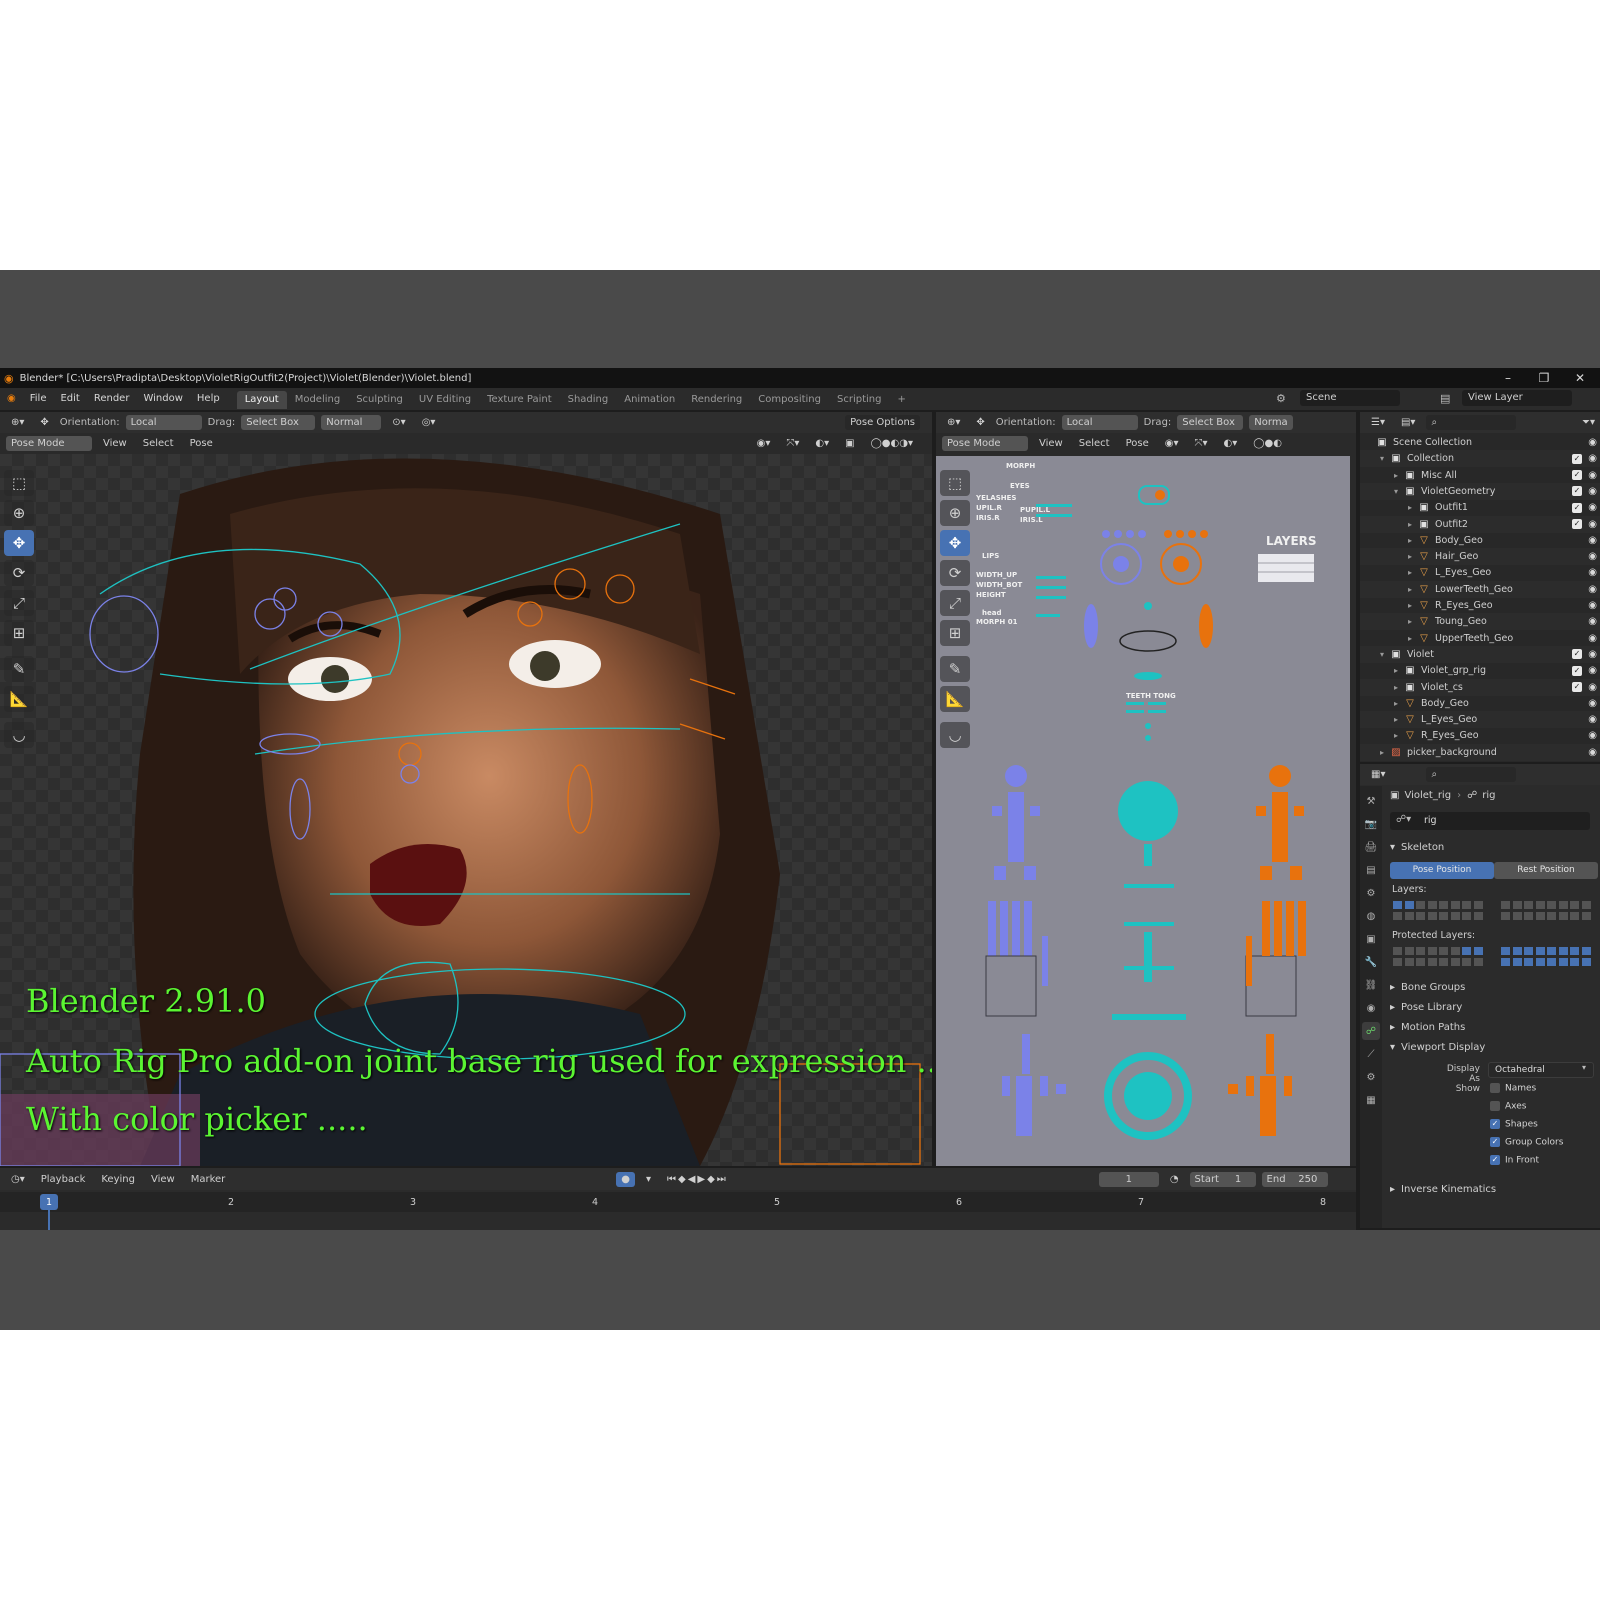 Image resolution: width=1600 pixels, height=1600 pixels. What do you see at coordinates (1480, 638) in the screenshot?
I see `outliner-row: ▸ ▽ UpperTeeth_Geo ◉` at bounding box center [1480, 638].